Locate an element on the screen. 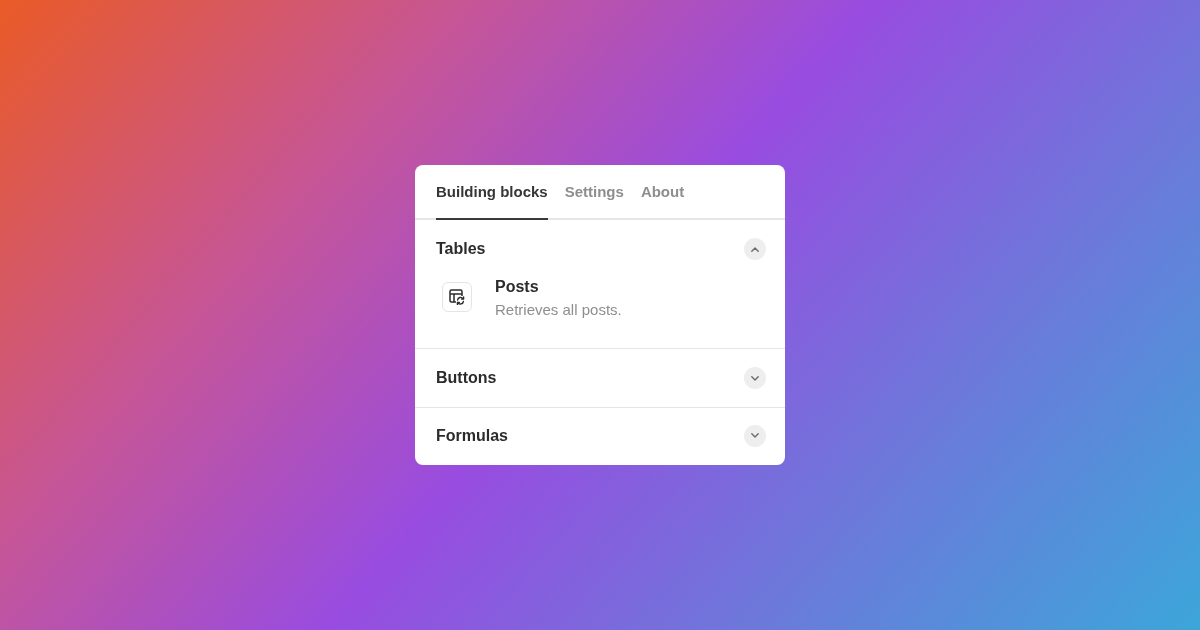  item-description: Retrieves all posts. is located at coordinates (558, 310).